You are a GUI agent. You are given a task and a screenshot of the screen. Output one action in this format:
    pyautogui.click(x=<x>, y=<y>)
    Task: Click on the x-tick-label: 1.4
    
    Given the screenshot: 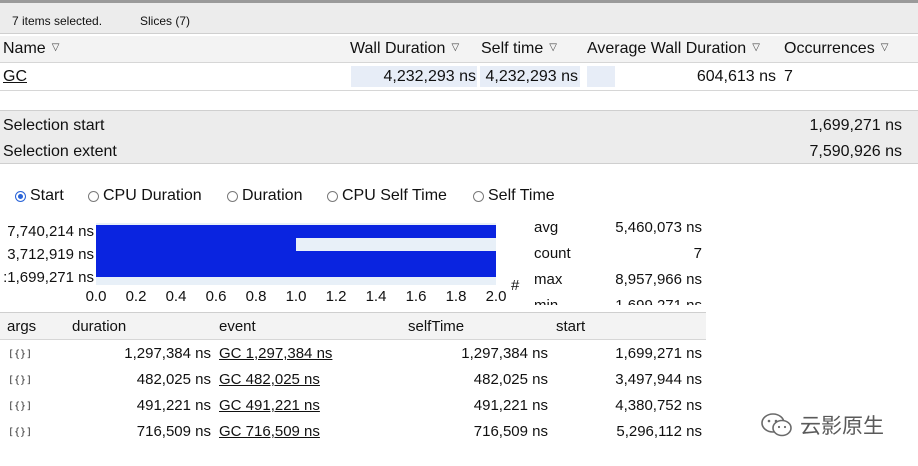 What is the action you would take?
    pyautogui.click(x=376, y=296)
    